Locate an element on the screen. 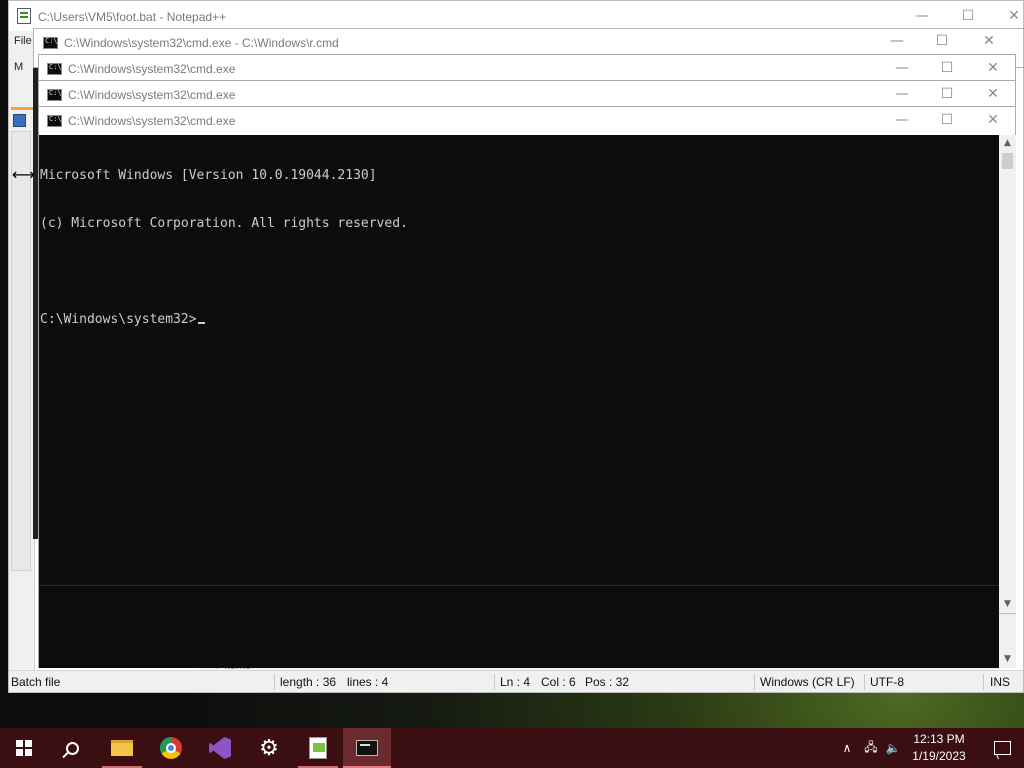  notepadpp-side-strip: File M is located at coordinates (22, 351).